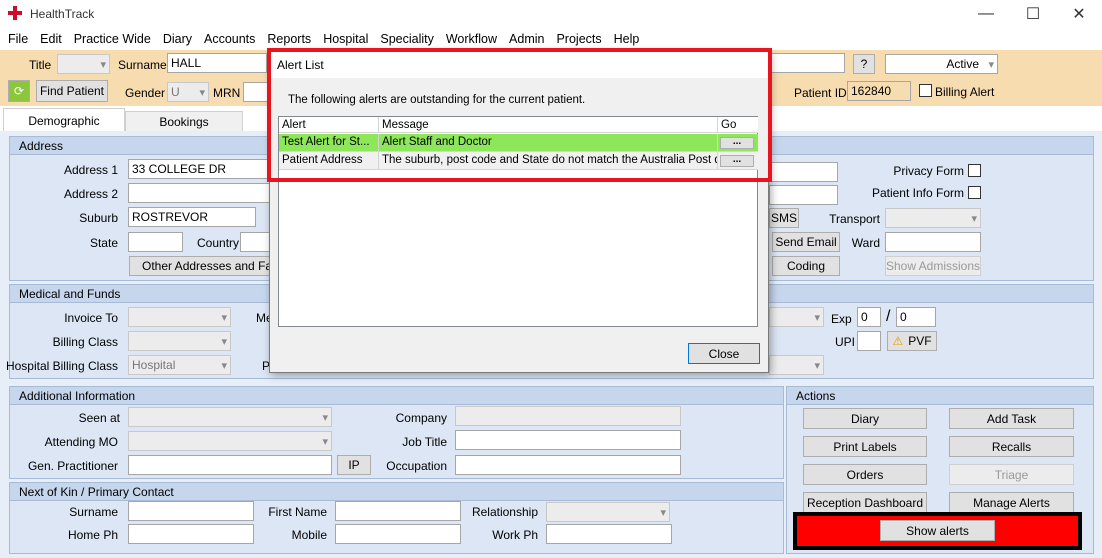 The height and width of the screenshot is (558, 1102). Describe the element at coordinates (627, 39) in the screenshot. I see `menu-help: Help` at that location.